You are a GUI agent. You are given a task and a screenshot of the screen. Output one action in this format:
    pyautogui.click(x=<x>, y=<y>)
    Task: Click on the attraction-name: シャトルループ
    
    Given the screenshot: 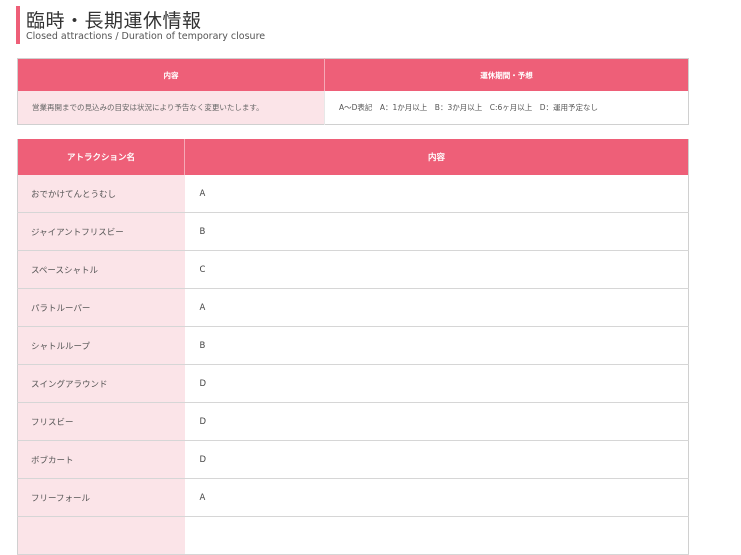 What is the action you would take?
    pyautogui.click(x=101, y=345)
    